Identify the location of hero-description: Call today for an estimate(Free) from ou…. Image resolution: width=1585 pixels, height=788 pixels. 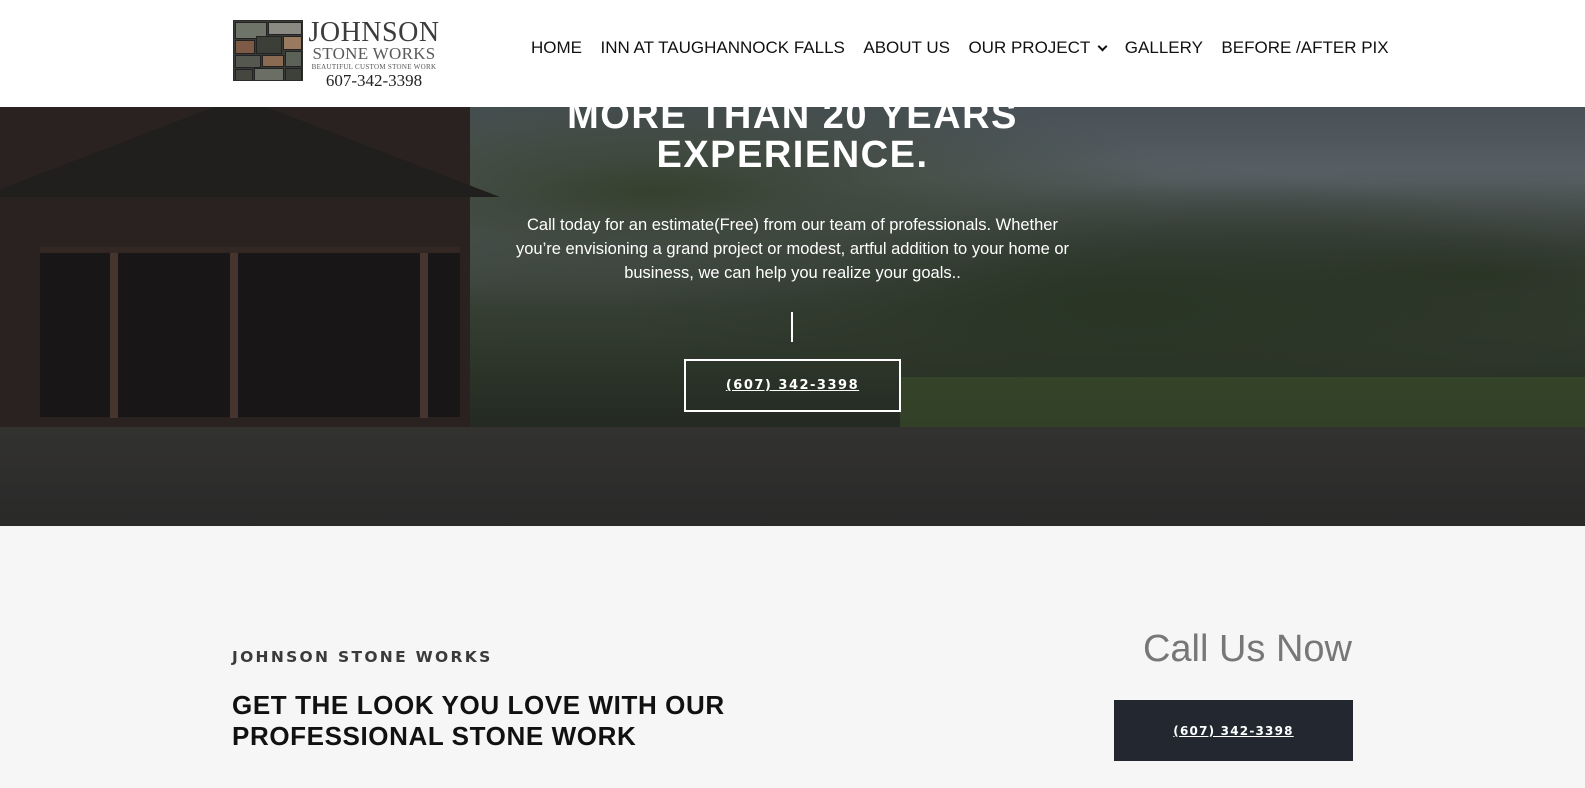
(792, 249).